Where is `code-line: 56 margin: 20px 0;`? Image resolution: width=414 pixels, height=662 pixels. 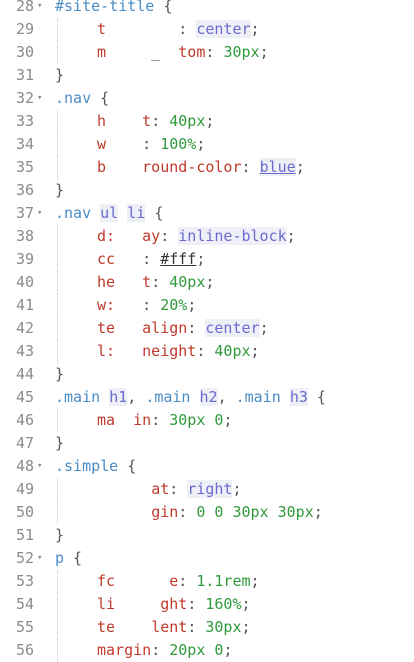 code-line: 56 margin: 20px 0; is located at coordinates (207, 650).